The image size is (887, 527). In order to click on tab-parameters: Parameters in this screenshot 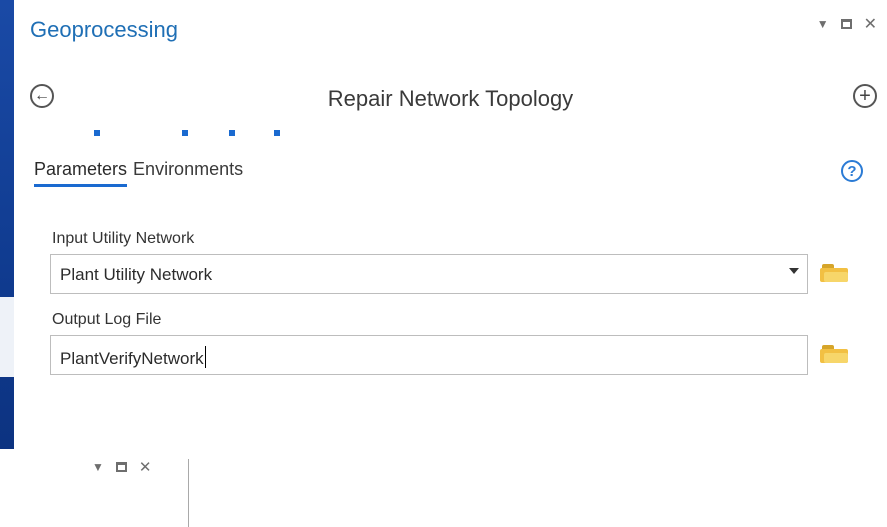, I will do `click(81, 173)`.